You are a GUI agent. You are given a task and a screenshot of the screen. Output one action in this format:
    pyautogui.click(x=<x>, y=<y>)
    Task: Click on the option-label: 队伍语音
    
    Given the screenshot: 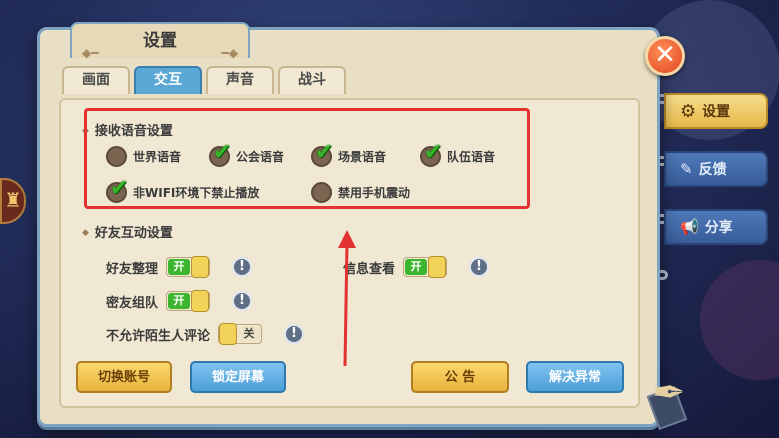 What is the action you would take?
    pyautogui.click(x=471, y=157)
    